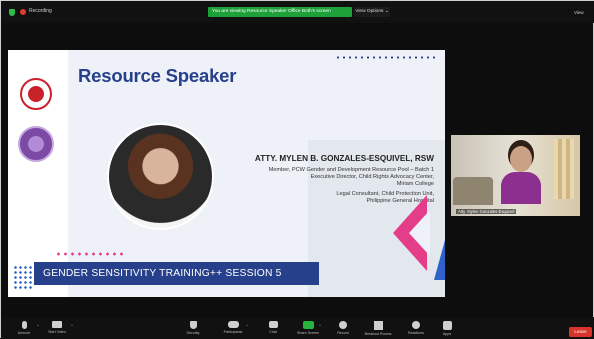 Image resolution: width=594 pixels, height=339 pixels. Describe the element at coordinates (343, 325) in the screenshot. I see `record-icon` at that location.